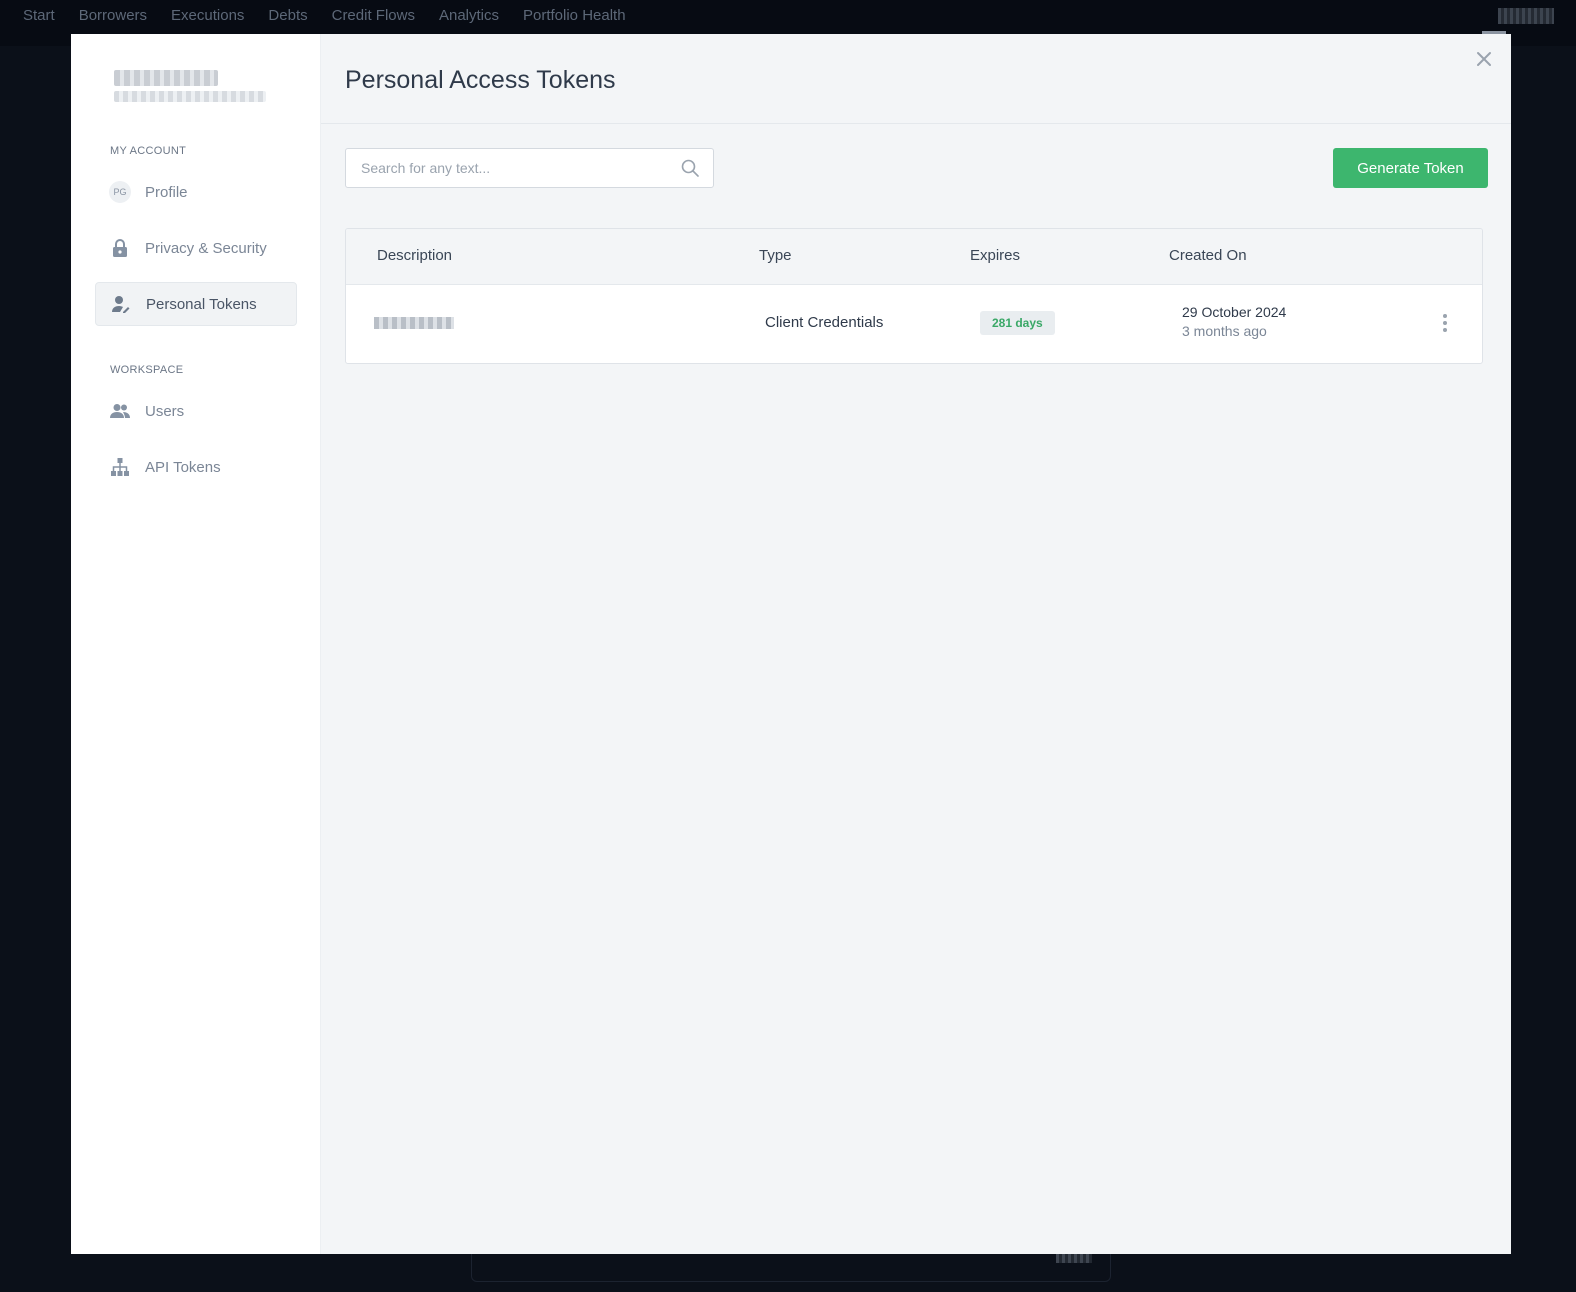 The image size is (1576, 1292). I want to click on sidebar-item-api-tokens: API Tokens, so click(196, 467).